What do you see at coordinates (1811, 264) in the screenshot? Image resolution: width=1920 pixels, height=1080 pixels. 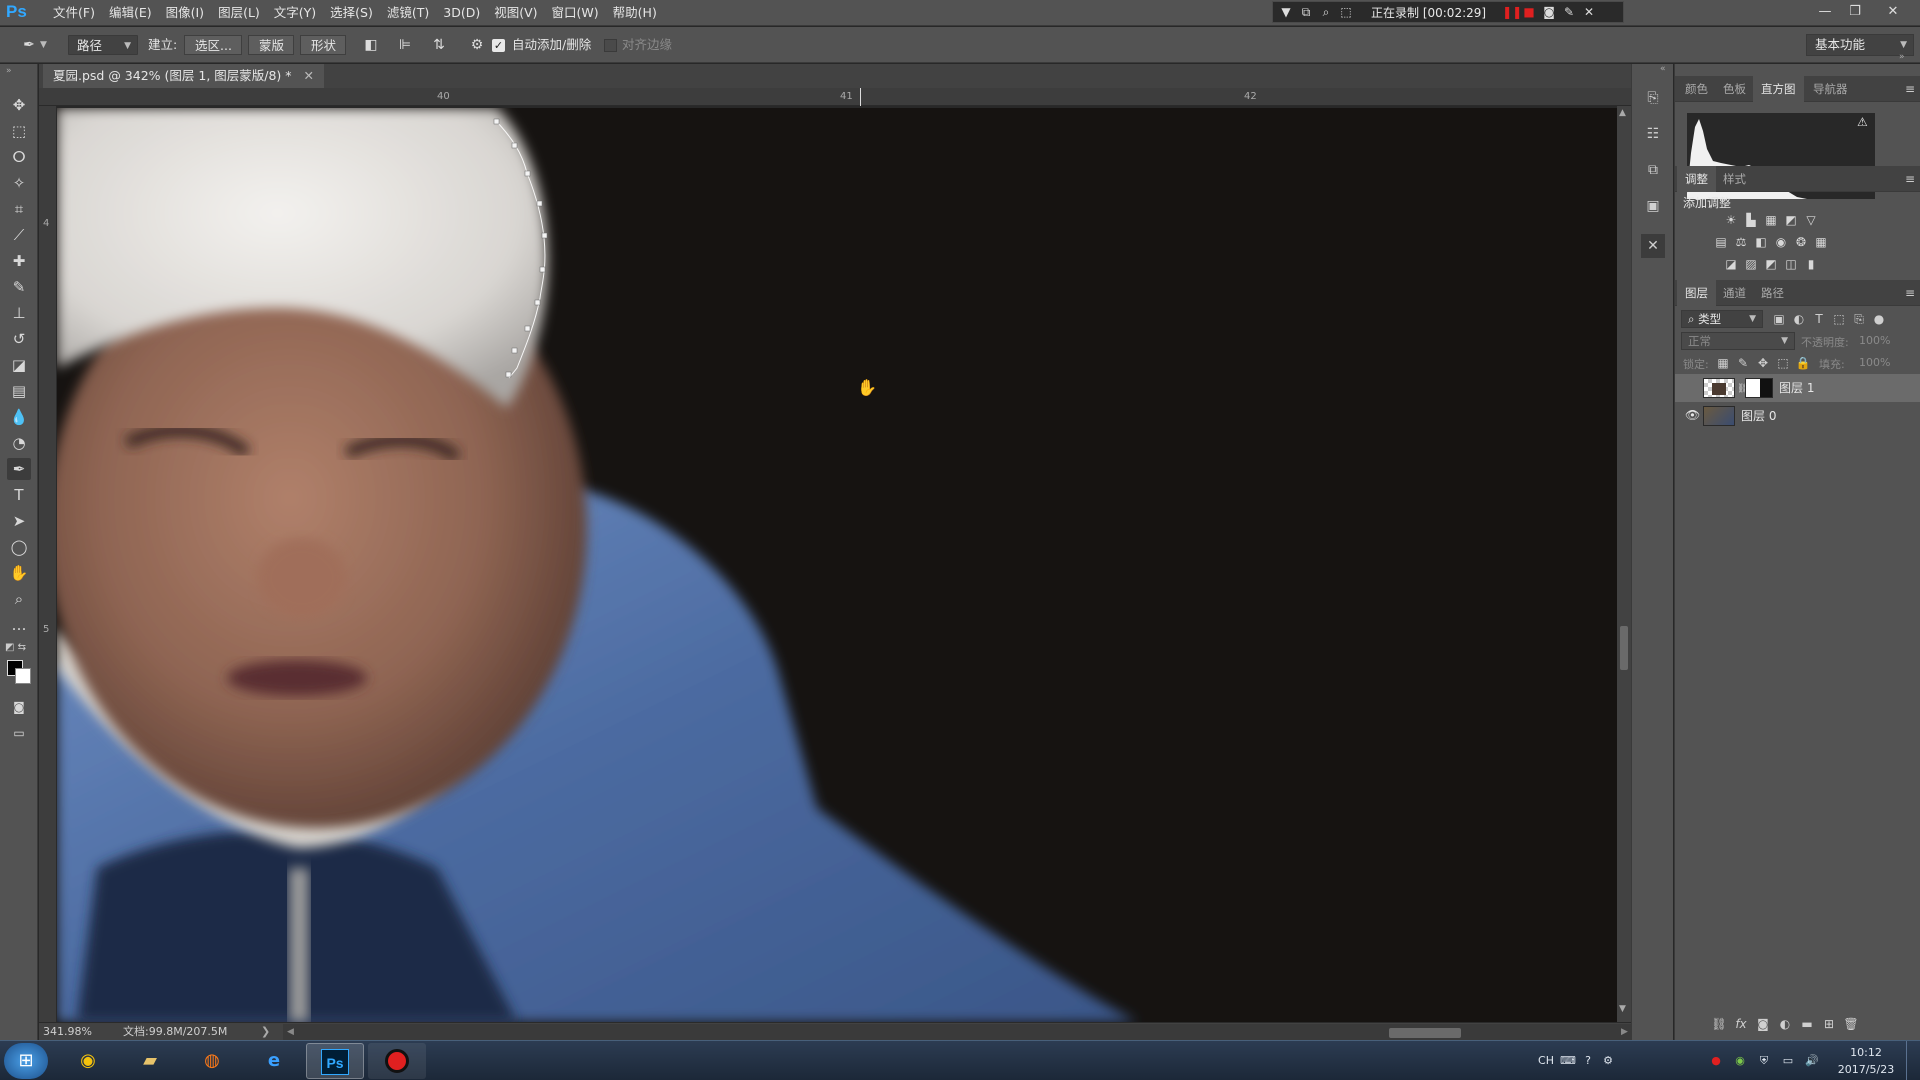 I see `gradient-map-icon: ▮` at bounding box center [1811, 264].